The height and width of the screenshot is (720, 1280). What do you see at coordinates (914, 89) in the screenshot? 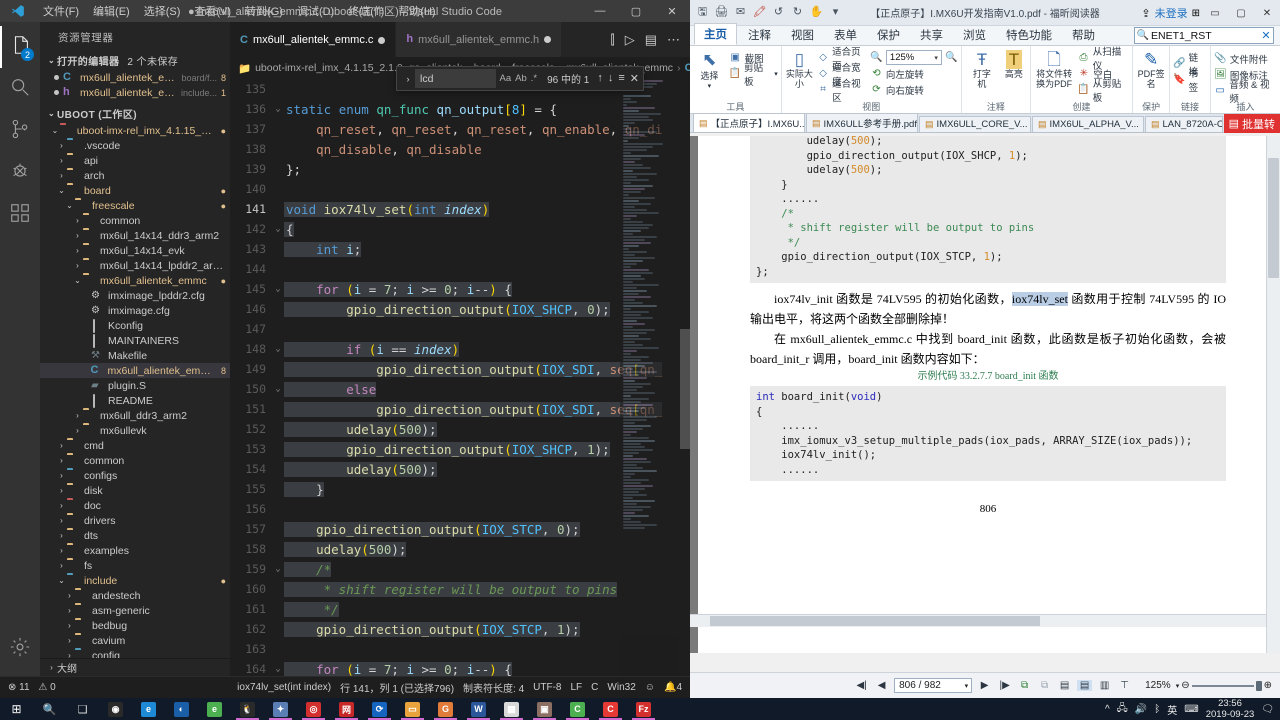
I see `rotate-right-button: ⟳ 向右旋转` at bounding box center [914, 89].